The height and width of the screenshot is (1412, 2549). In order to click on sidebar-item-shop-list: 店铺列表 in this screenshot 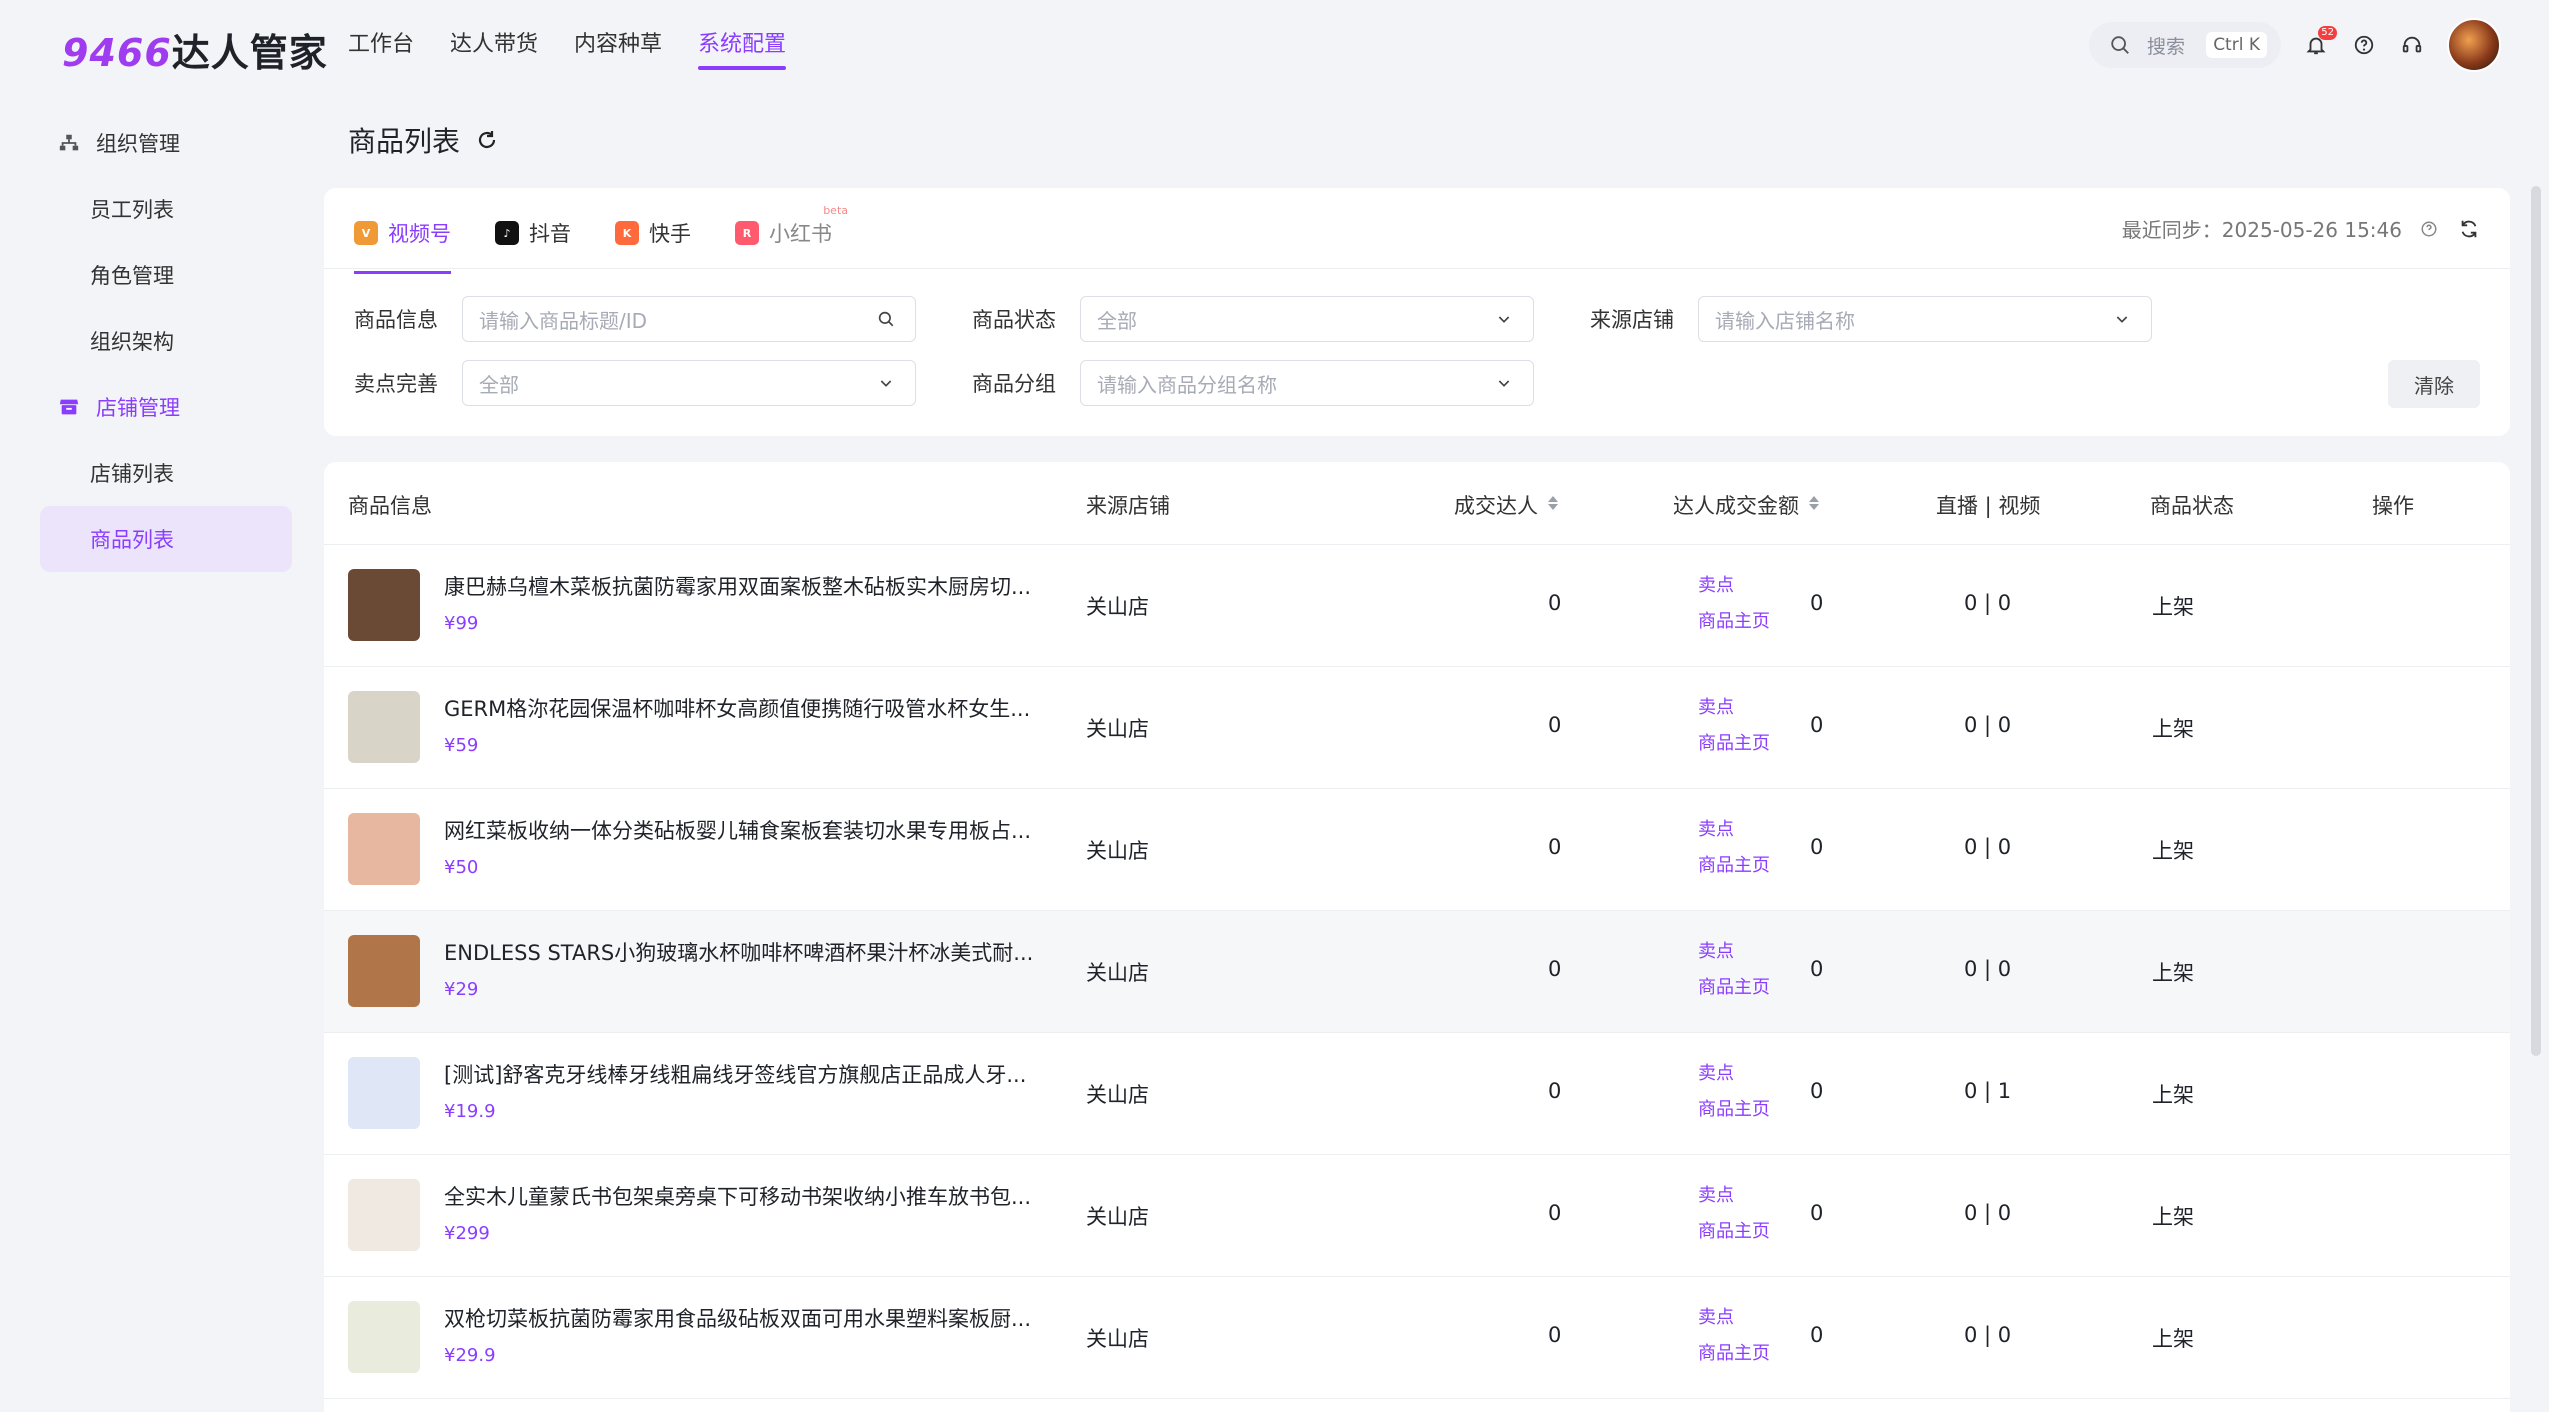, I will do `click(166, 473)`.